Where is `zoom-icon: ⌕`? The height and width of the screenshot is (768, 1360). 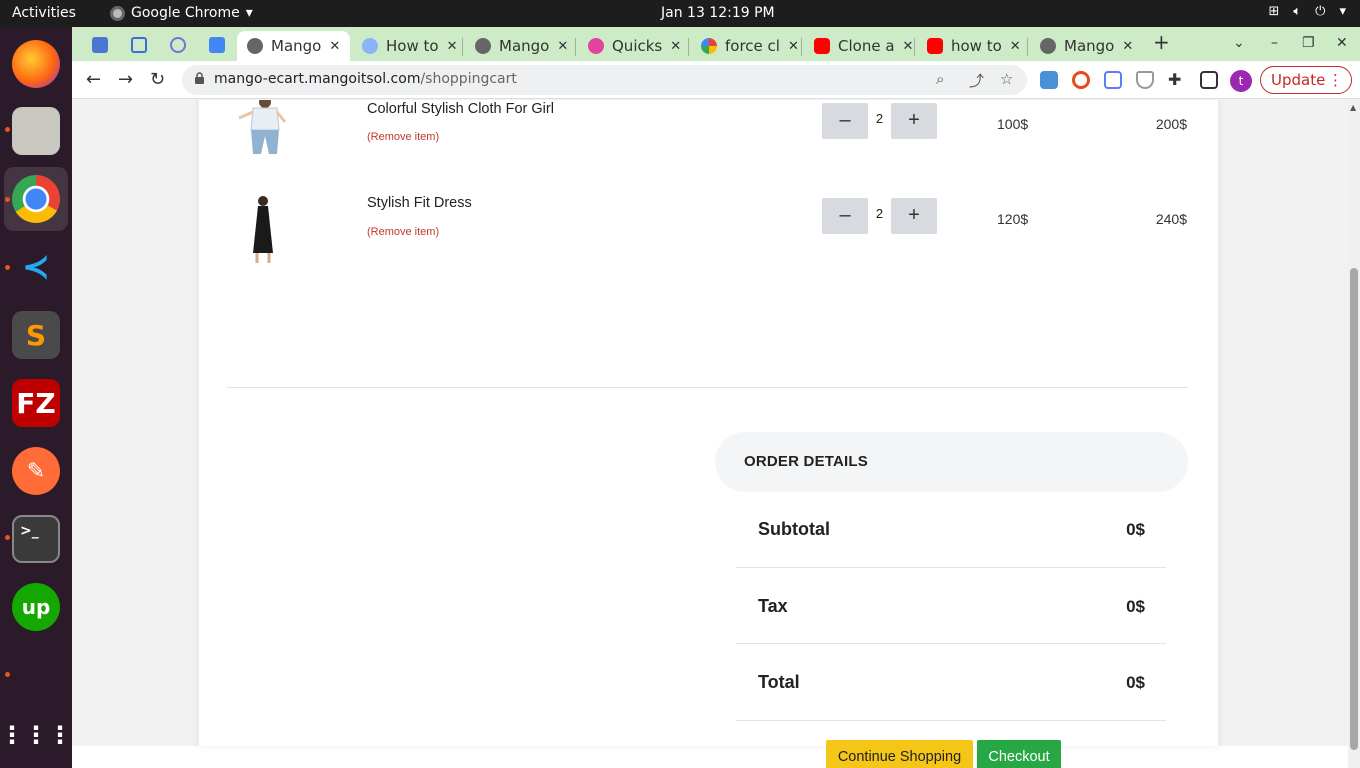
zoom-icon: ⌕ is located at coordinates (940, 79).